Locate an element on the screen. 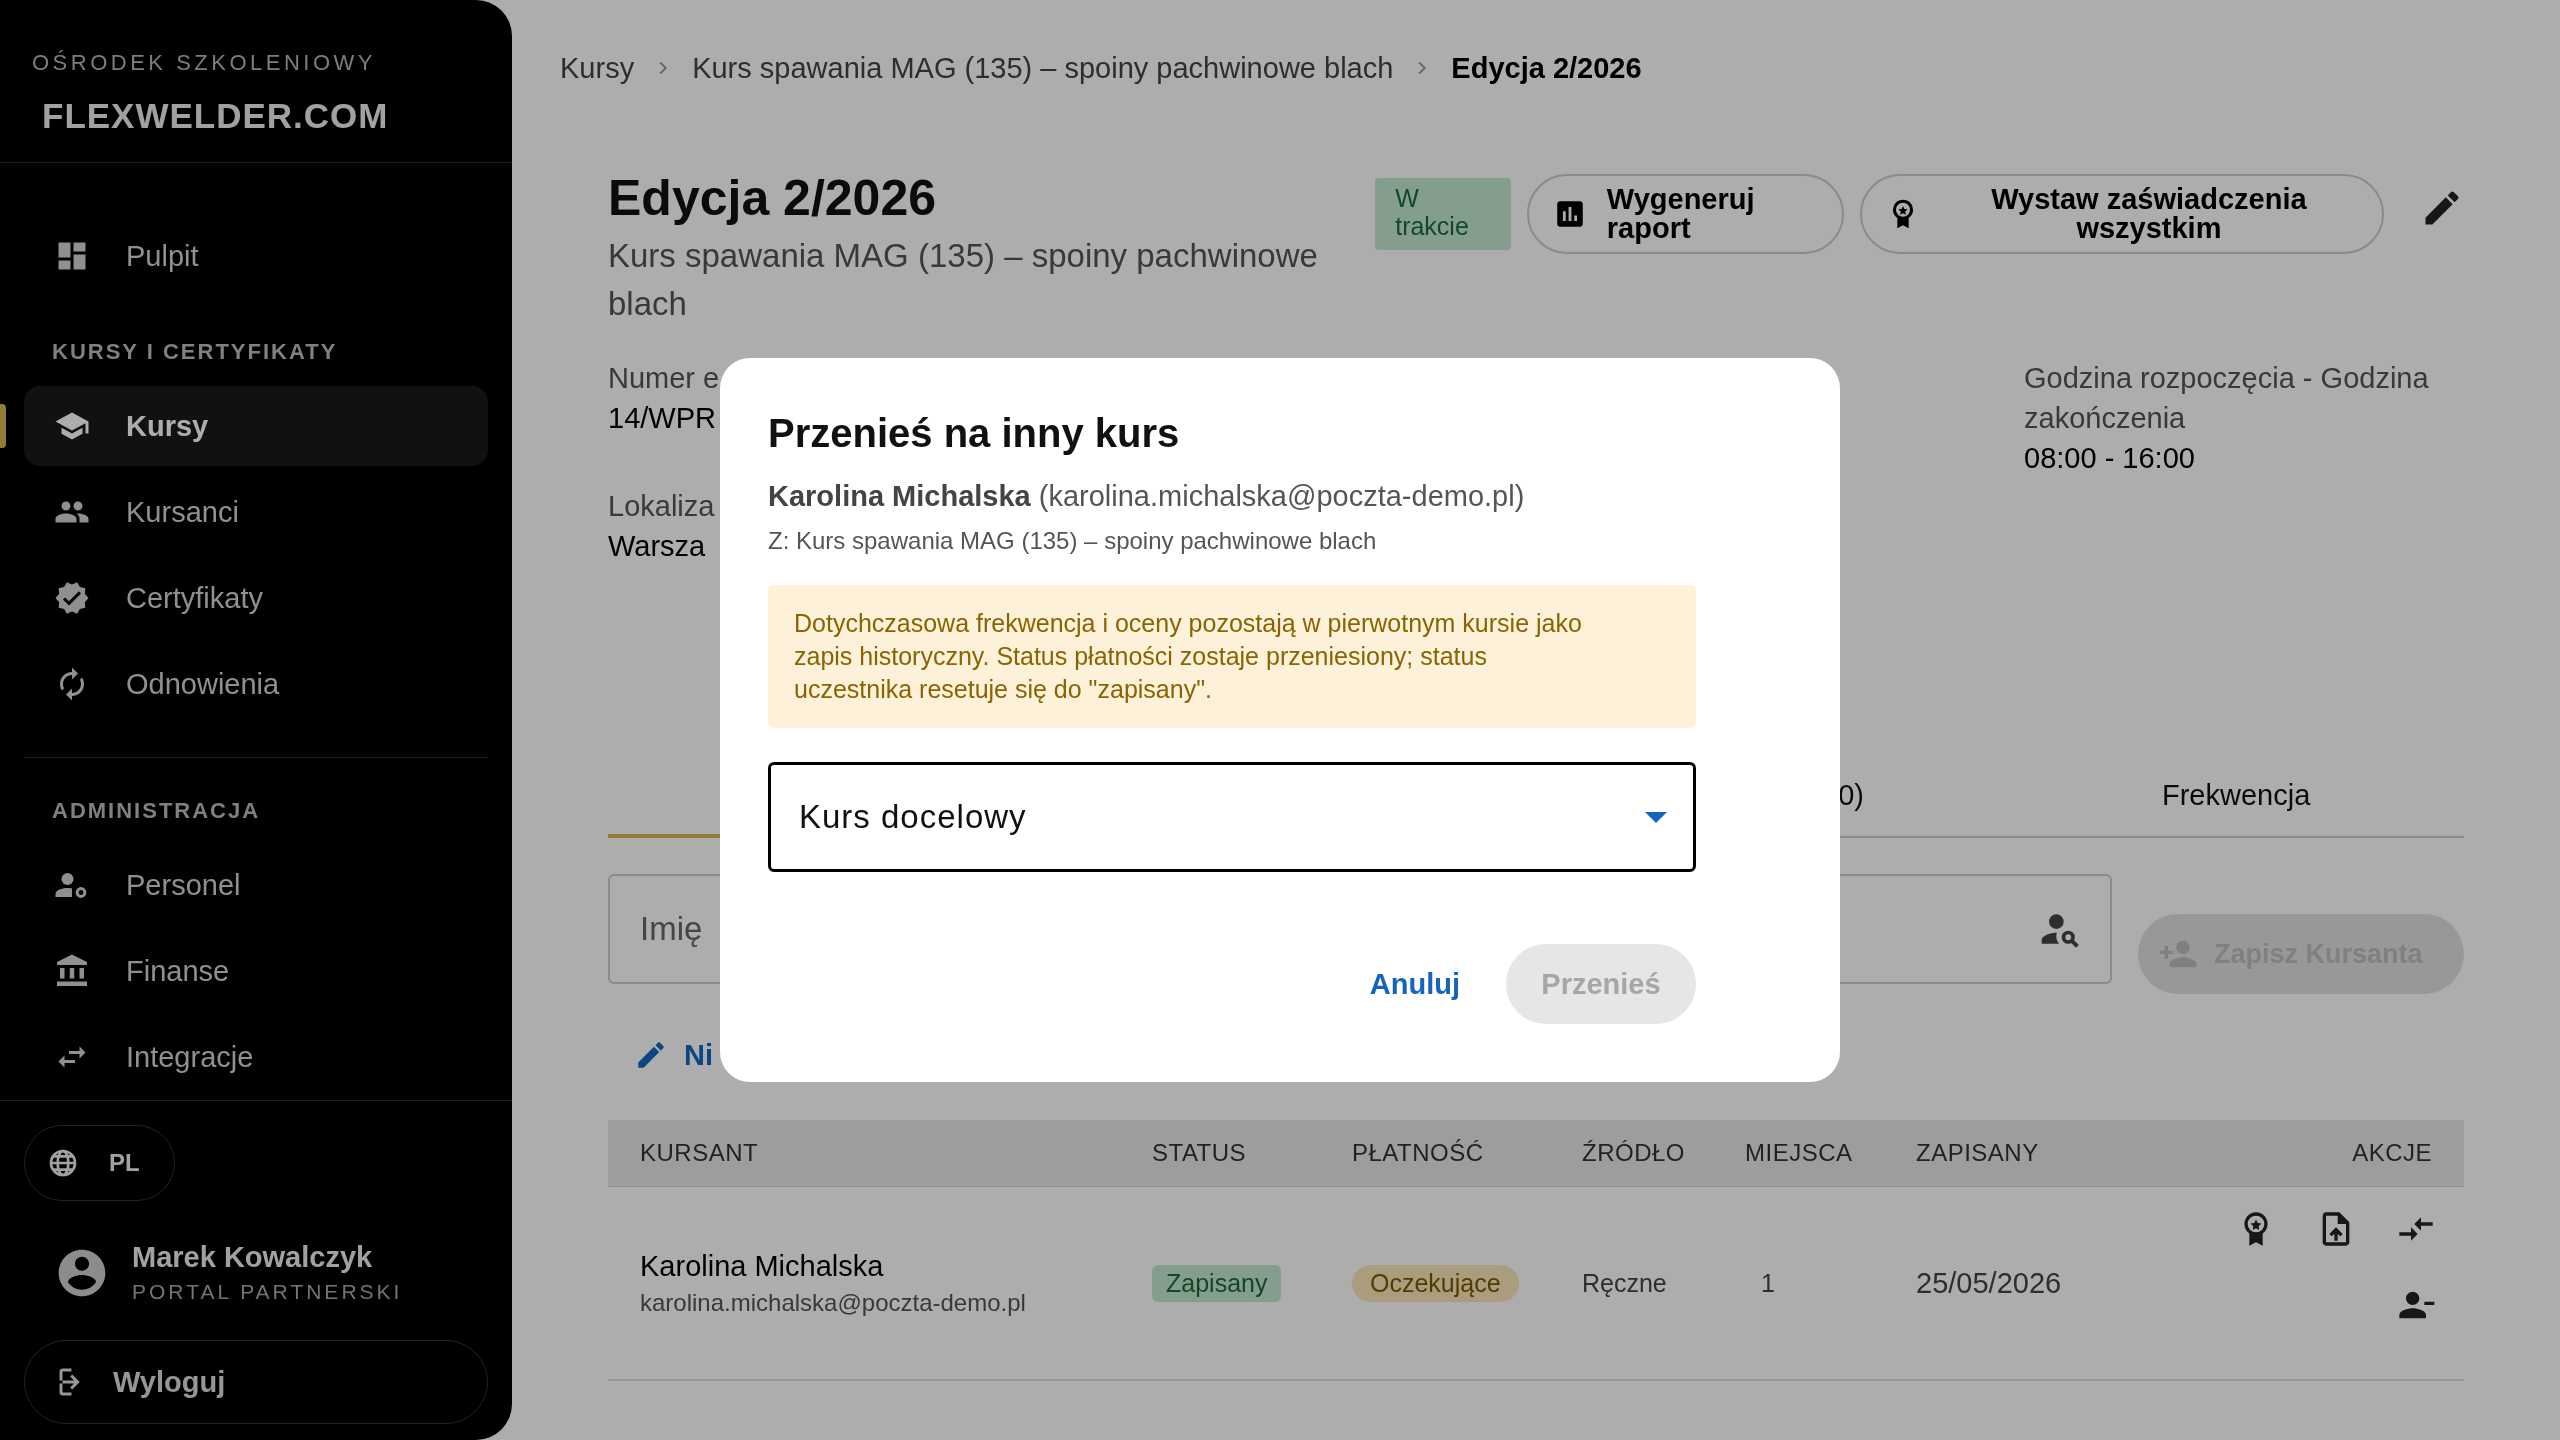  column-header: PŁATNOŚĆ is located at coordinates (1418, 1153).